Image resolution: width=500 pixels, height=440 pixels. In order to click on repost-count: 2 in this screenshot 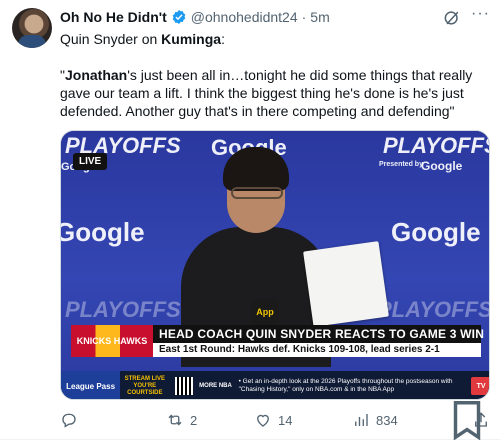, I will do `click(194, 420)`.